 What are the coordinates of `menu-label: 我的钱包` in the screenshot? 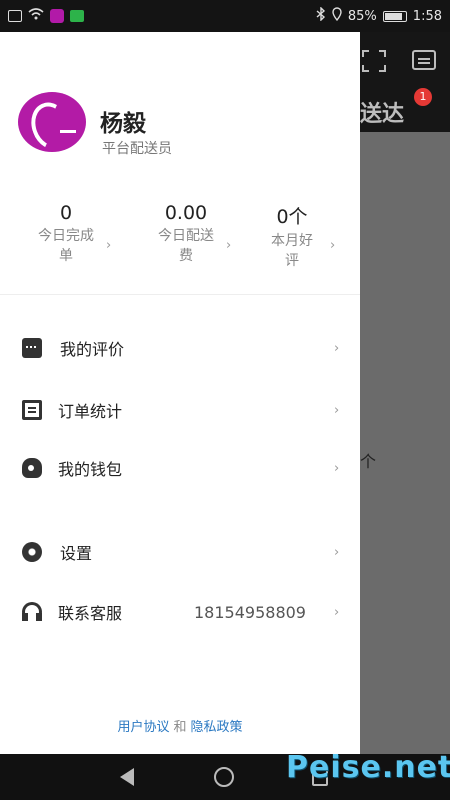 It's located at (90, 469).